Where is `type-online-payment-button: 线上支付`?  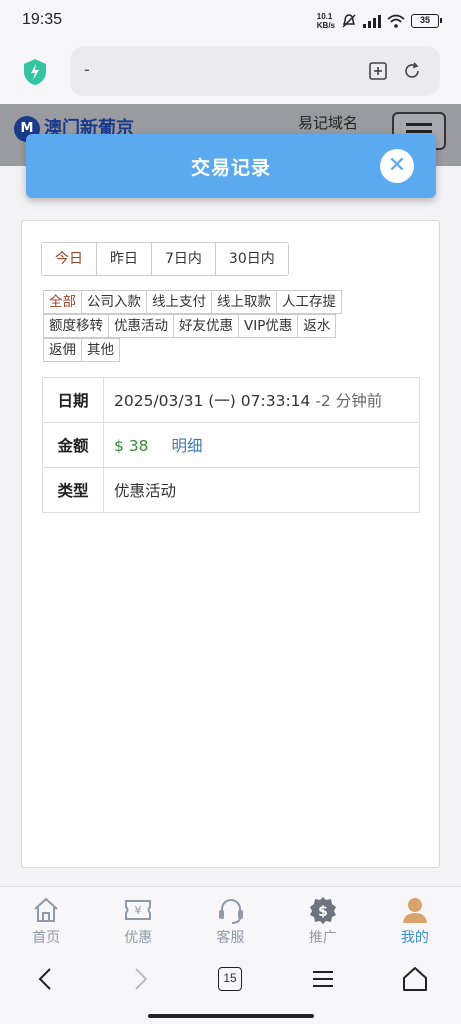
type-online-payment-button: 线上支付 is located at coordinates (179, 302).